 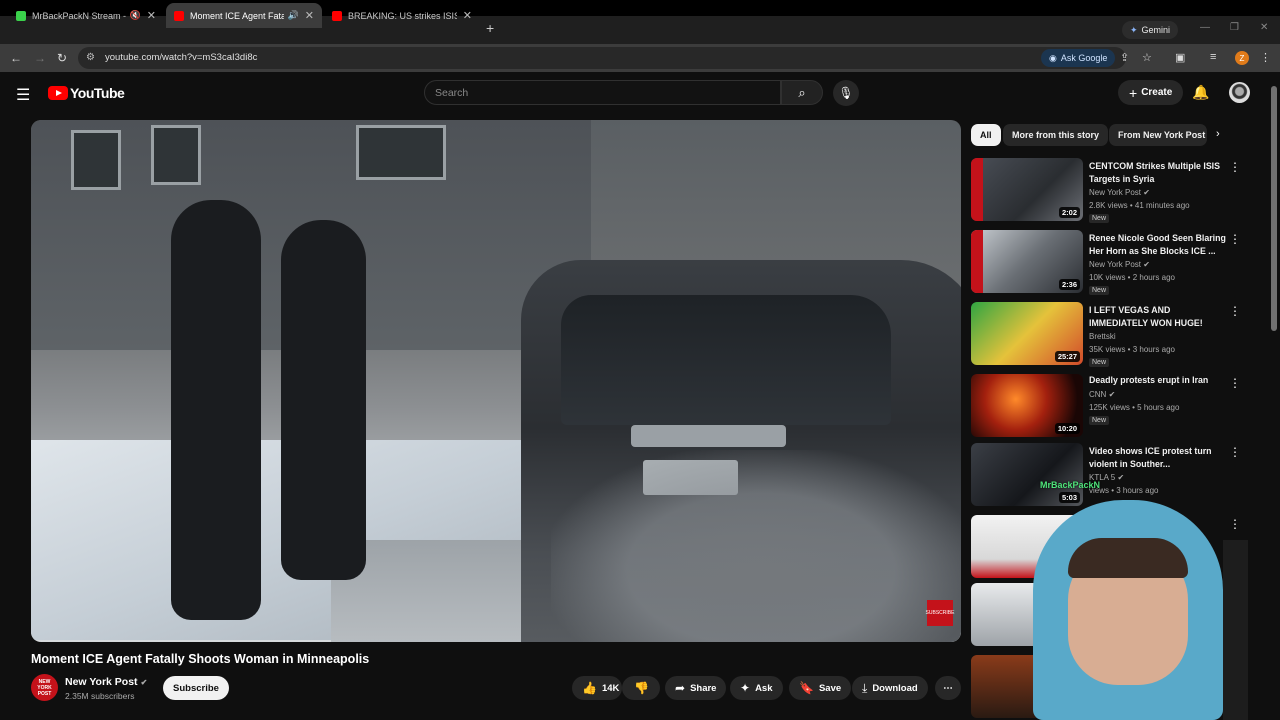 I want to click on ask-button: ✦ Ask, so click(x=756, y=688).